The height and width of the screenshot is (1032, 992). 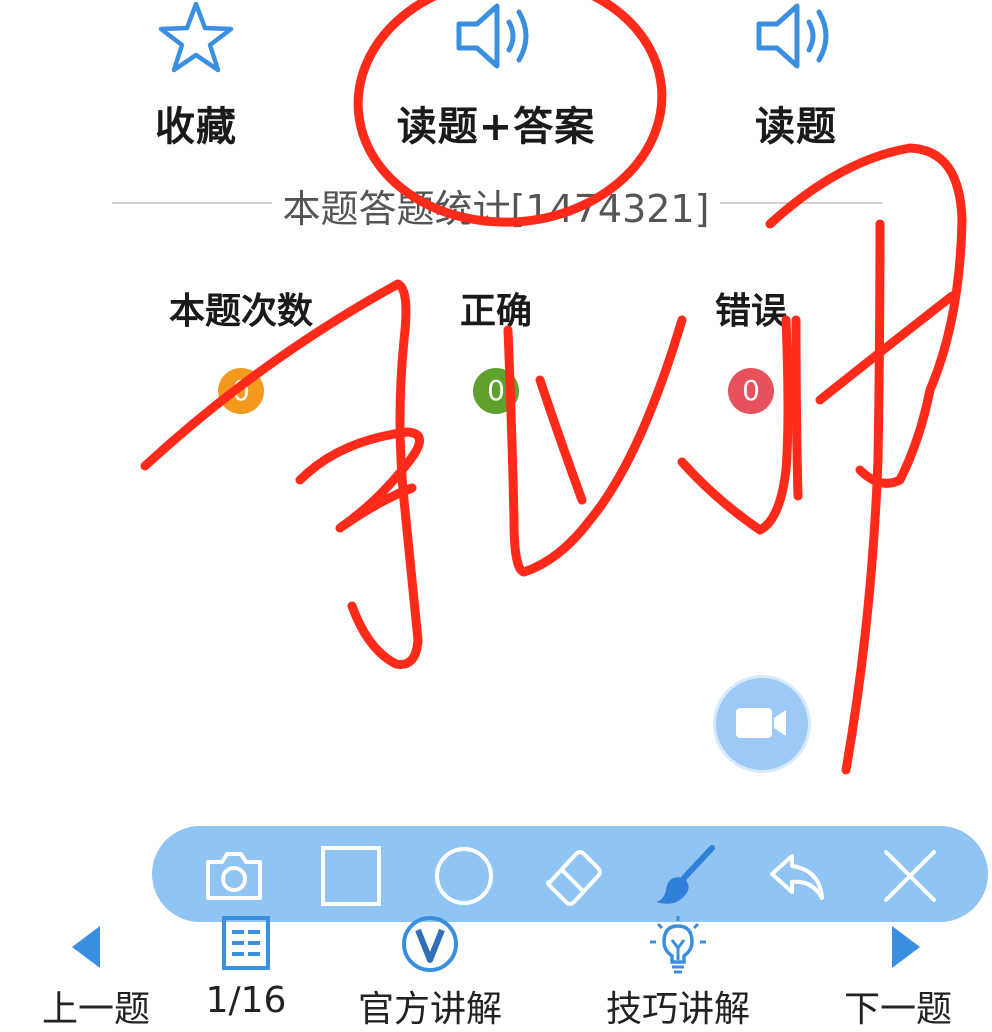 What do you see at coordinates (192, 203) in the screenshot?
I see `divider-left` at bounding box center [192, 203].